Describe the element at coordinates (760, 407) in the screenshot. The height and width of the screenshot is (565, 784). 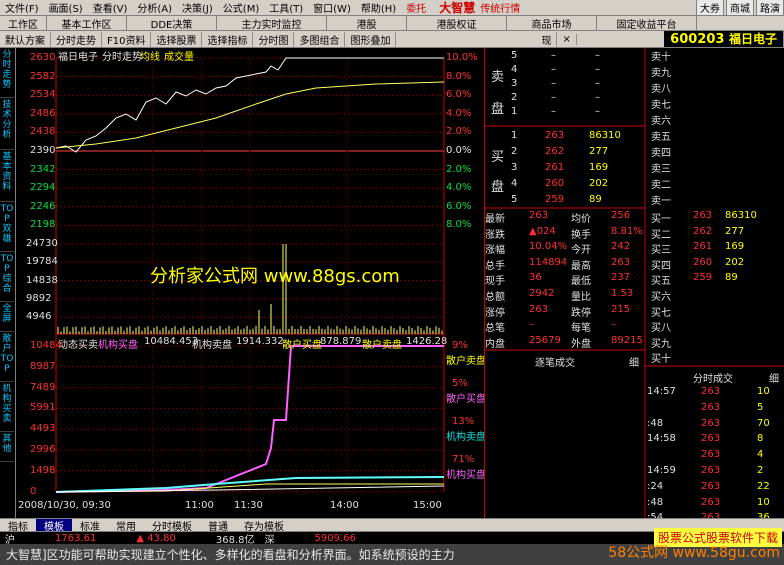
I see `tick-volume: 5` at that location.